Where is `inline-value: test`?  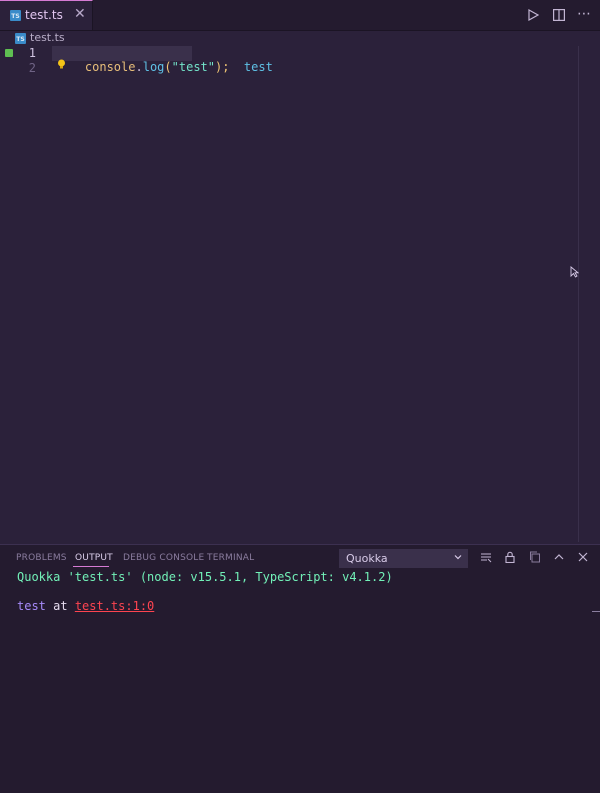
inline-value: test is located at coordinates (258, 67).